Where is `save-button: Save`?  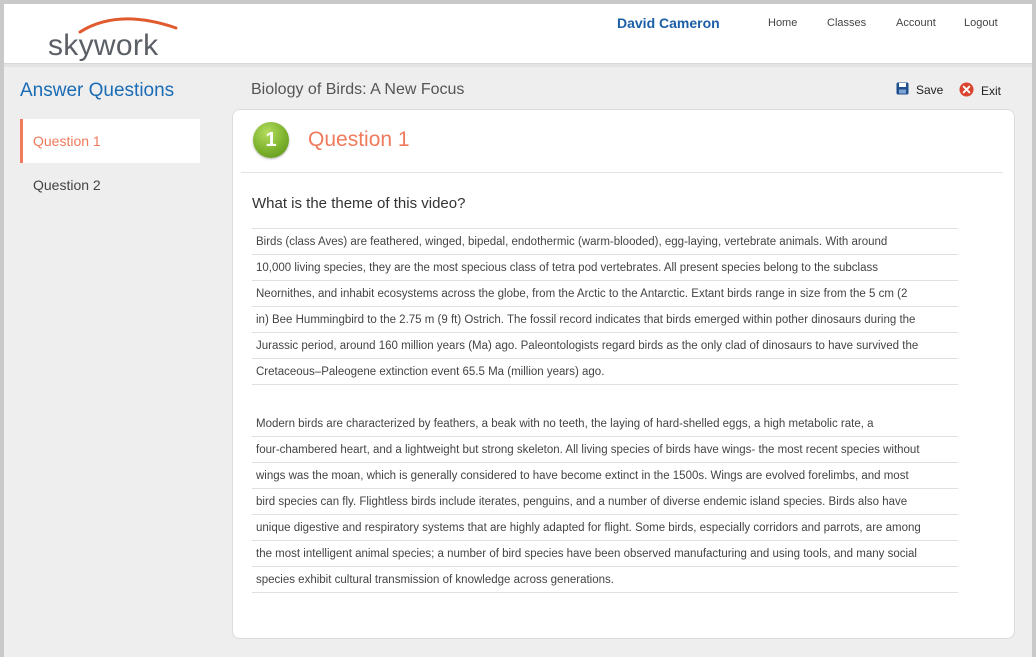 save-button: Save is located at coordinates (919, 90).